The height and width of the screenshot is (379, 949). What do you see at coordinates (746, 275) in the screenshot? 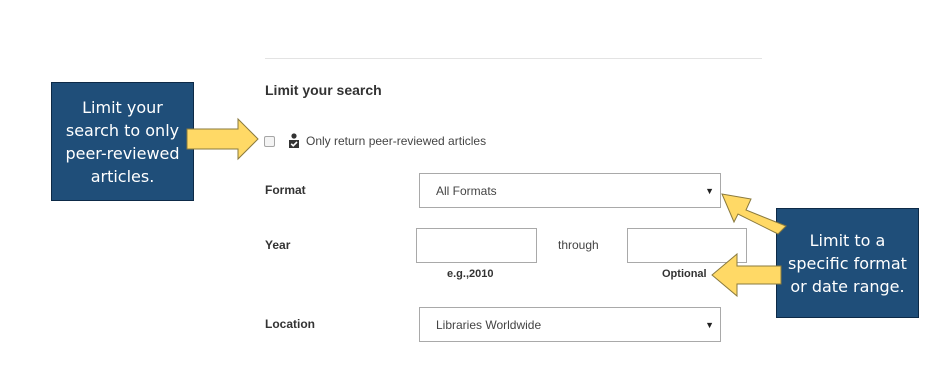
I see `arrow-left-icon` at bounding box center [746, 275].